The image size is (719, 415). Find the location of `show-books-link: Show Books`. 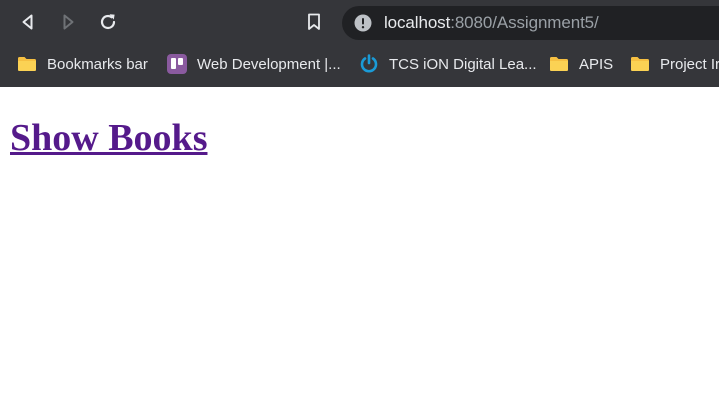

show-books-link: Show Books is located at coordinates (108, 138).